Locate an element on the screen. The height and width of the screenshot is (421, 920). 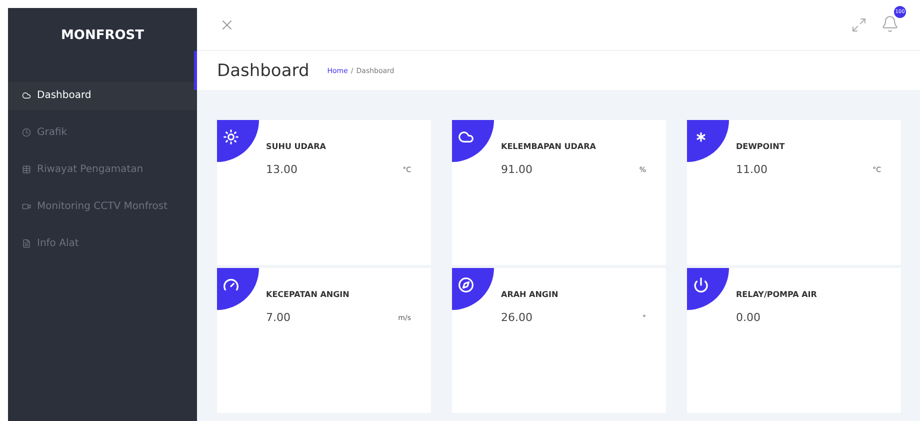
clock-icon is located at coordinates (26, 132).